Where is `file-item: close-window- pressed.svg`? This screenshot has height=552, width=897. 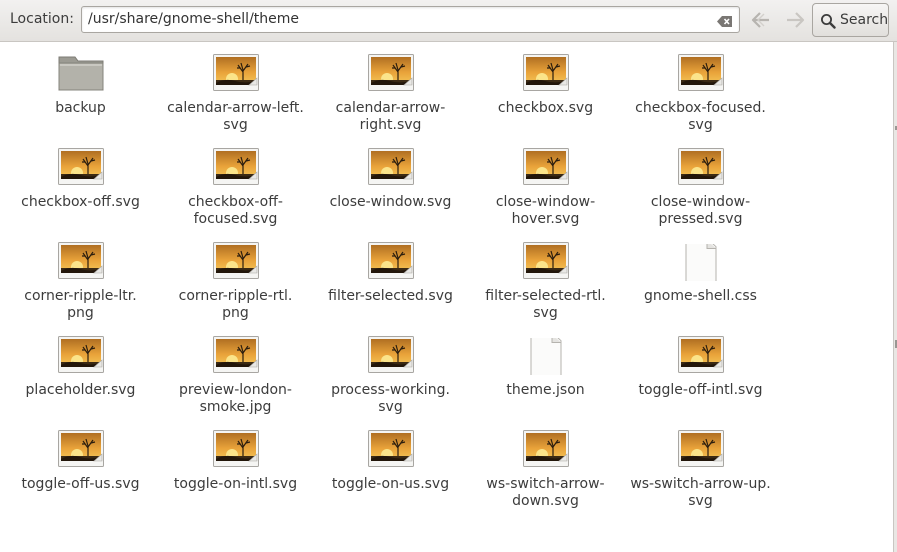 file-item: close-window- pressed.svg is located at coordinates (700, 182).